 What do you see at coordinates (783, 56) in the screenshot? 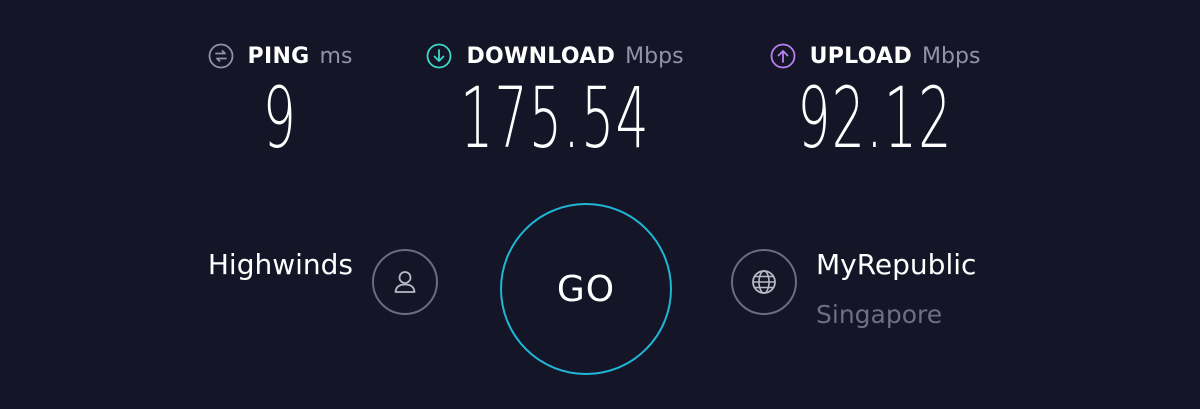
I see `upload-arrow-icon` at bounding box center [783, 56].